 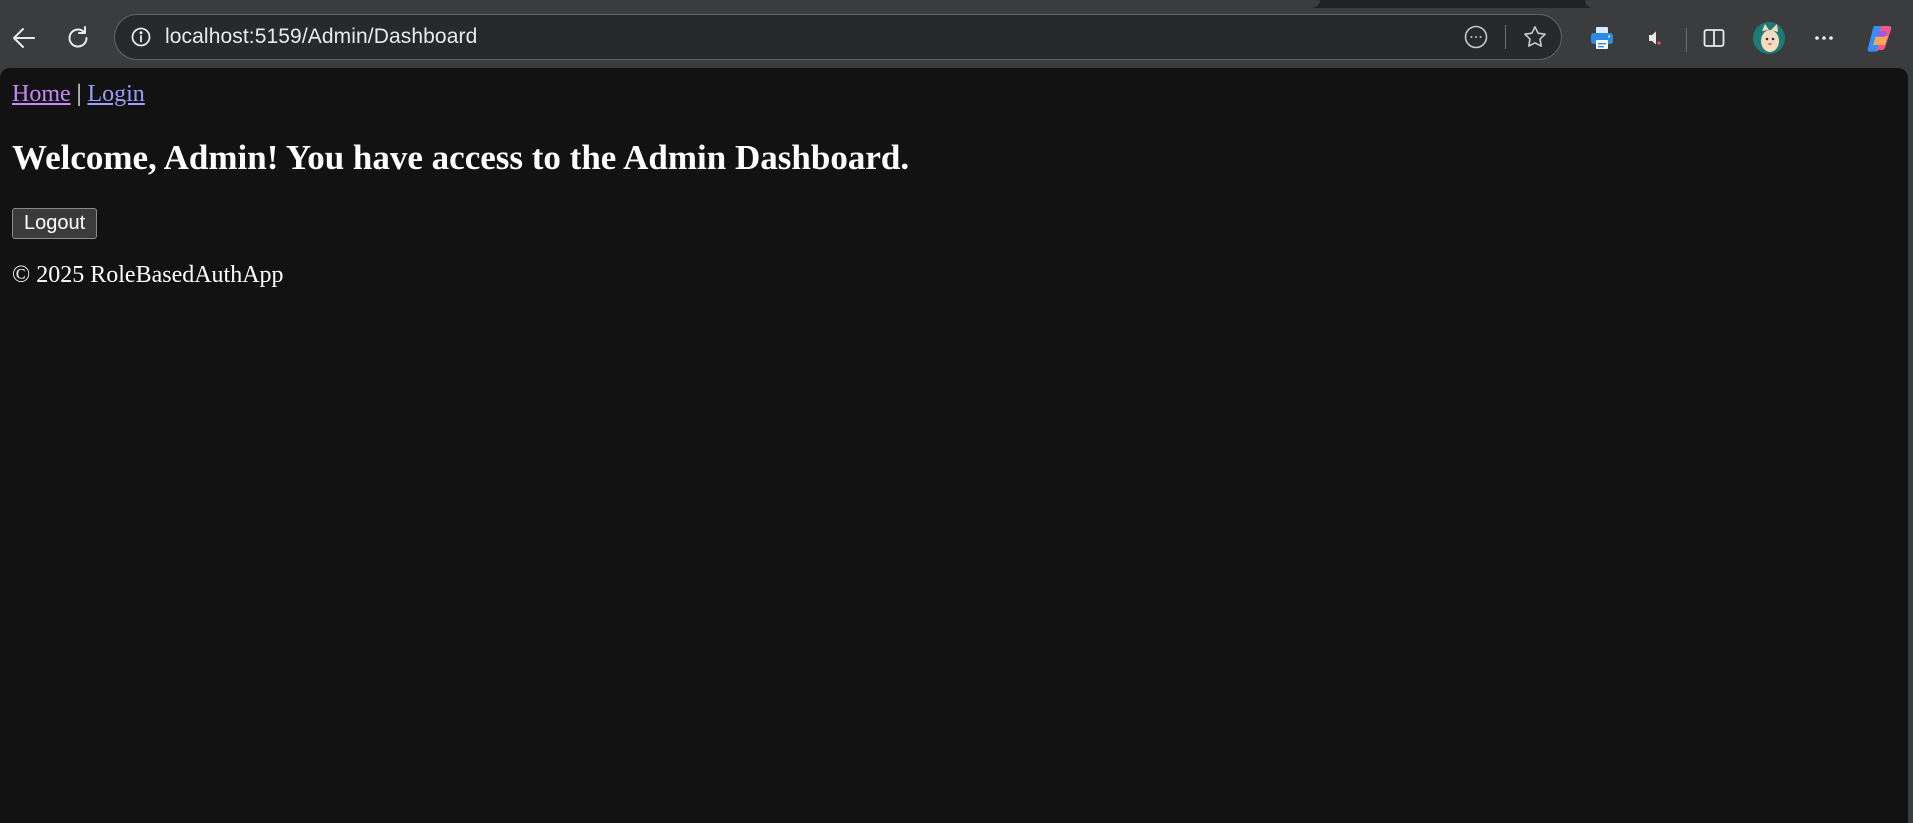 I want to click on media-button, so click(x=1652, y=38).